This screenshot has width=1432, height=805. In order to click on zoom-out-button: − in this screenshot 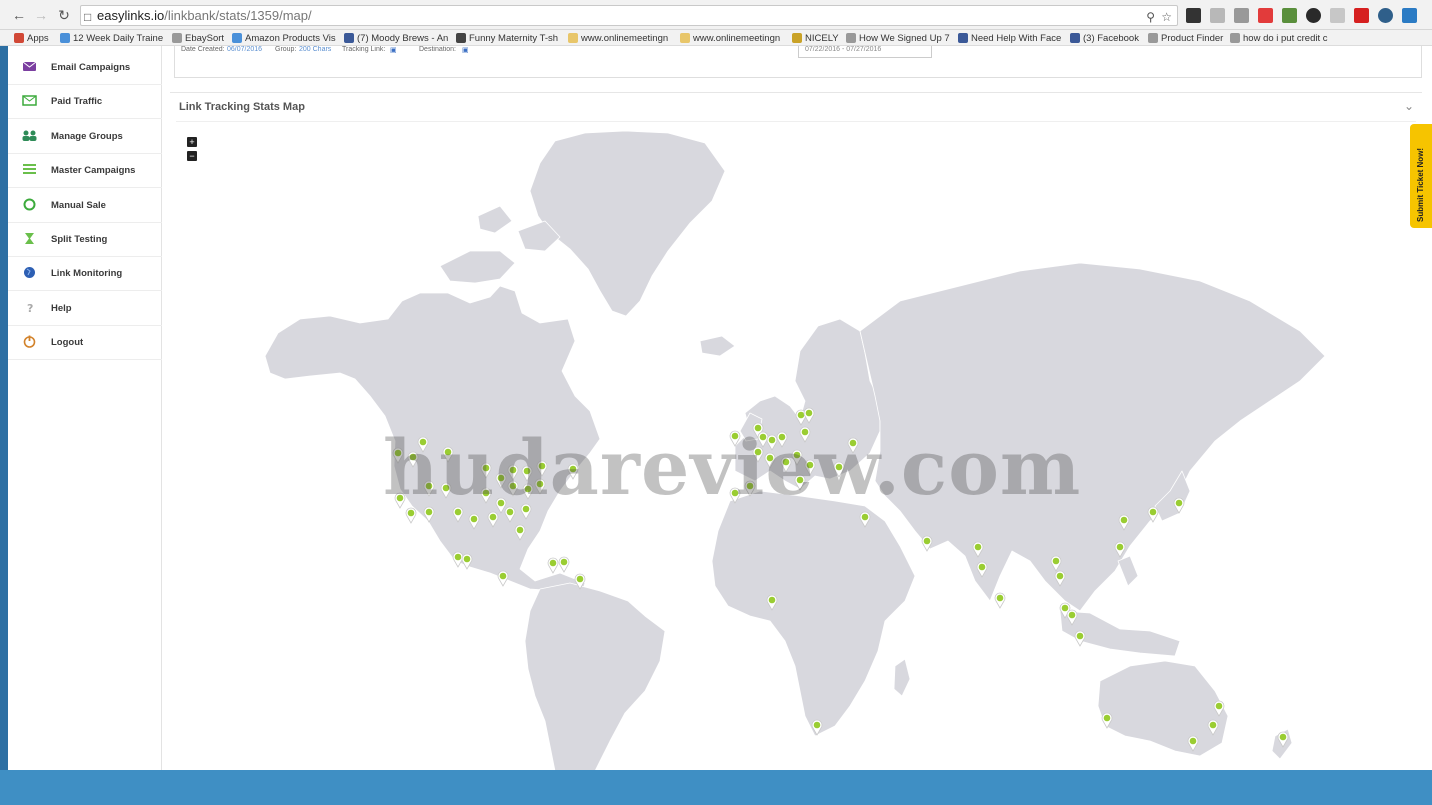, I will do `click(192, 156)`.